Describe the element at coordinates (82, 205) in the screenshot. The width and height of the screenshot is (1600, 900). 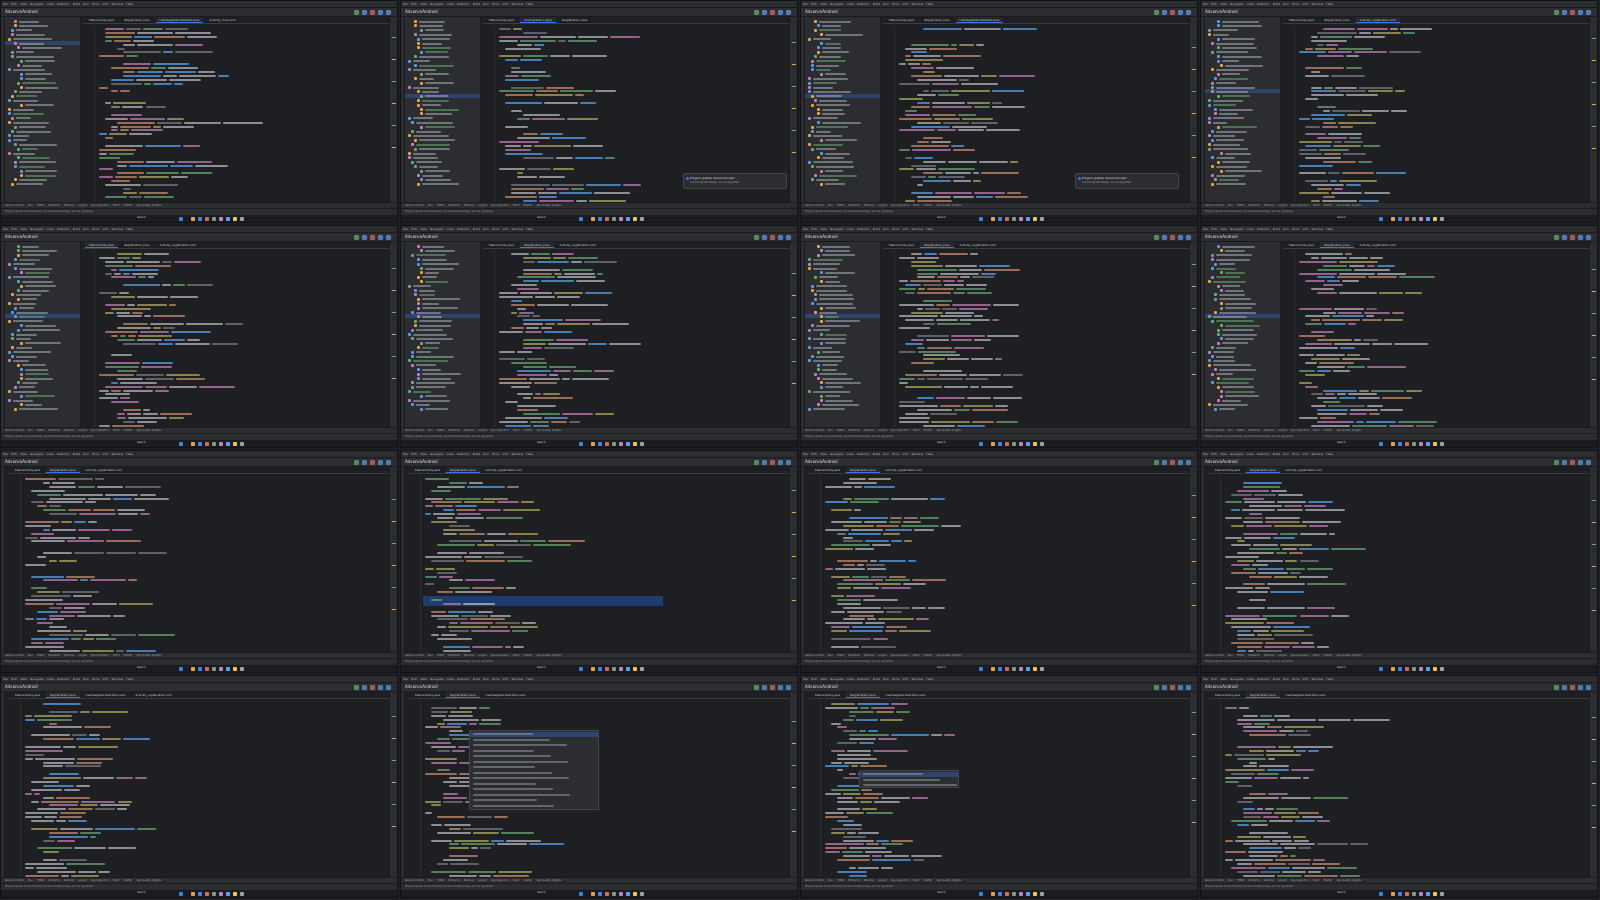
I see `tool-window-button: Logcat` at that location.